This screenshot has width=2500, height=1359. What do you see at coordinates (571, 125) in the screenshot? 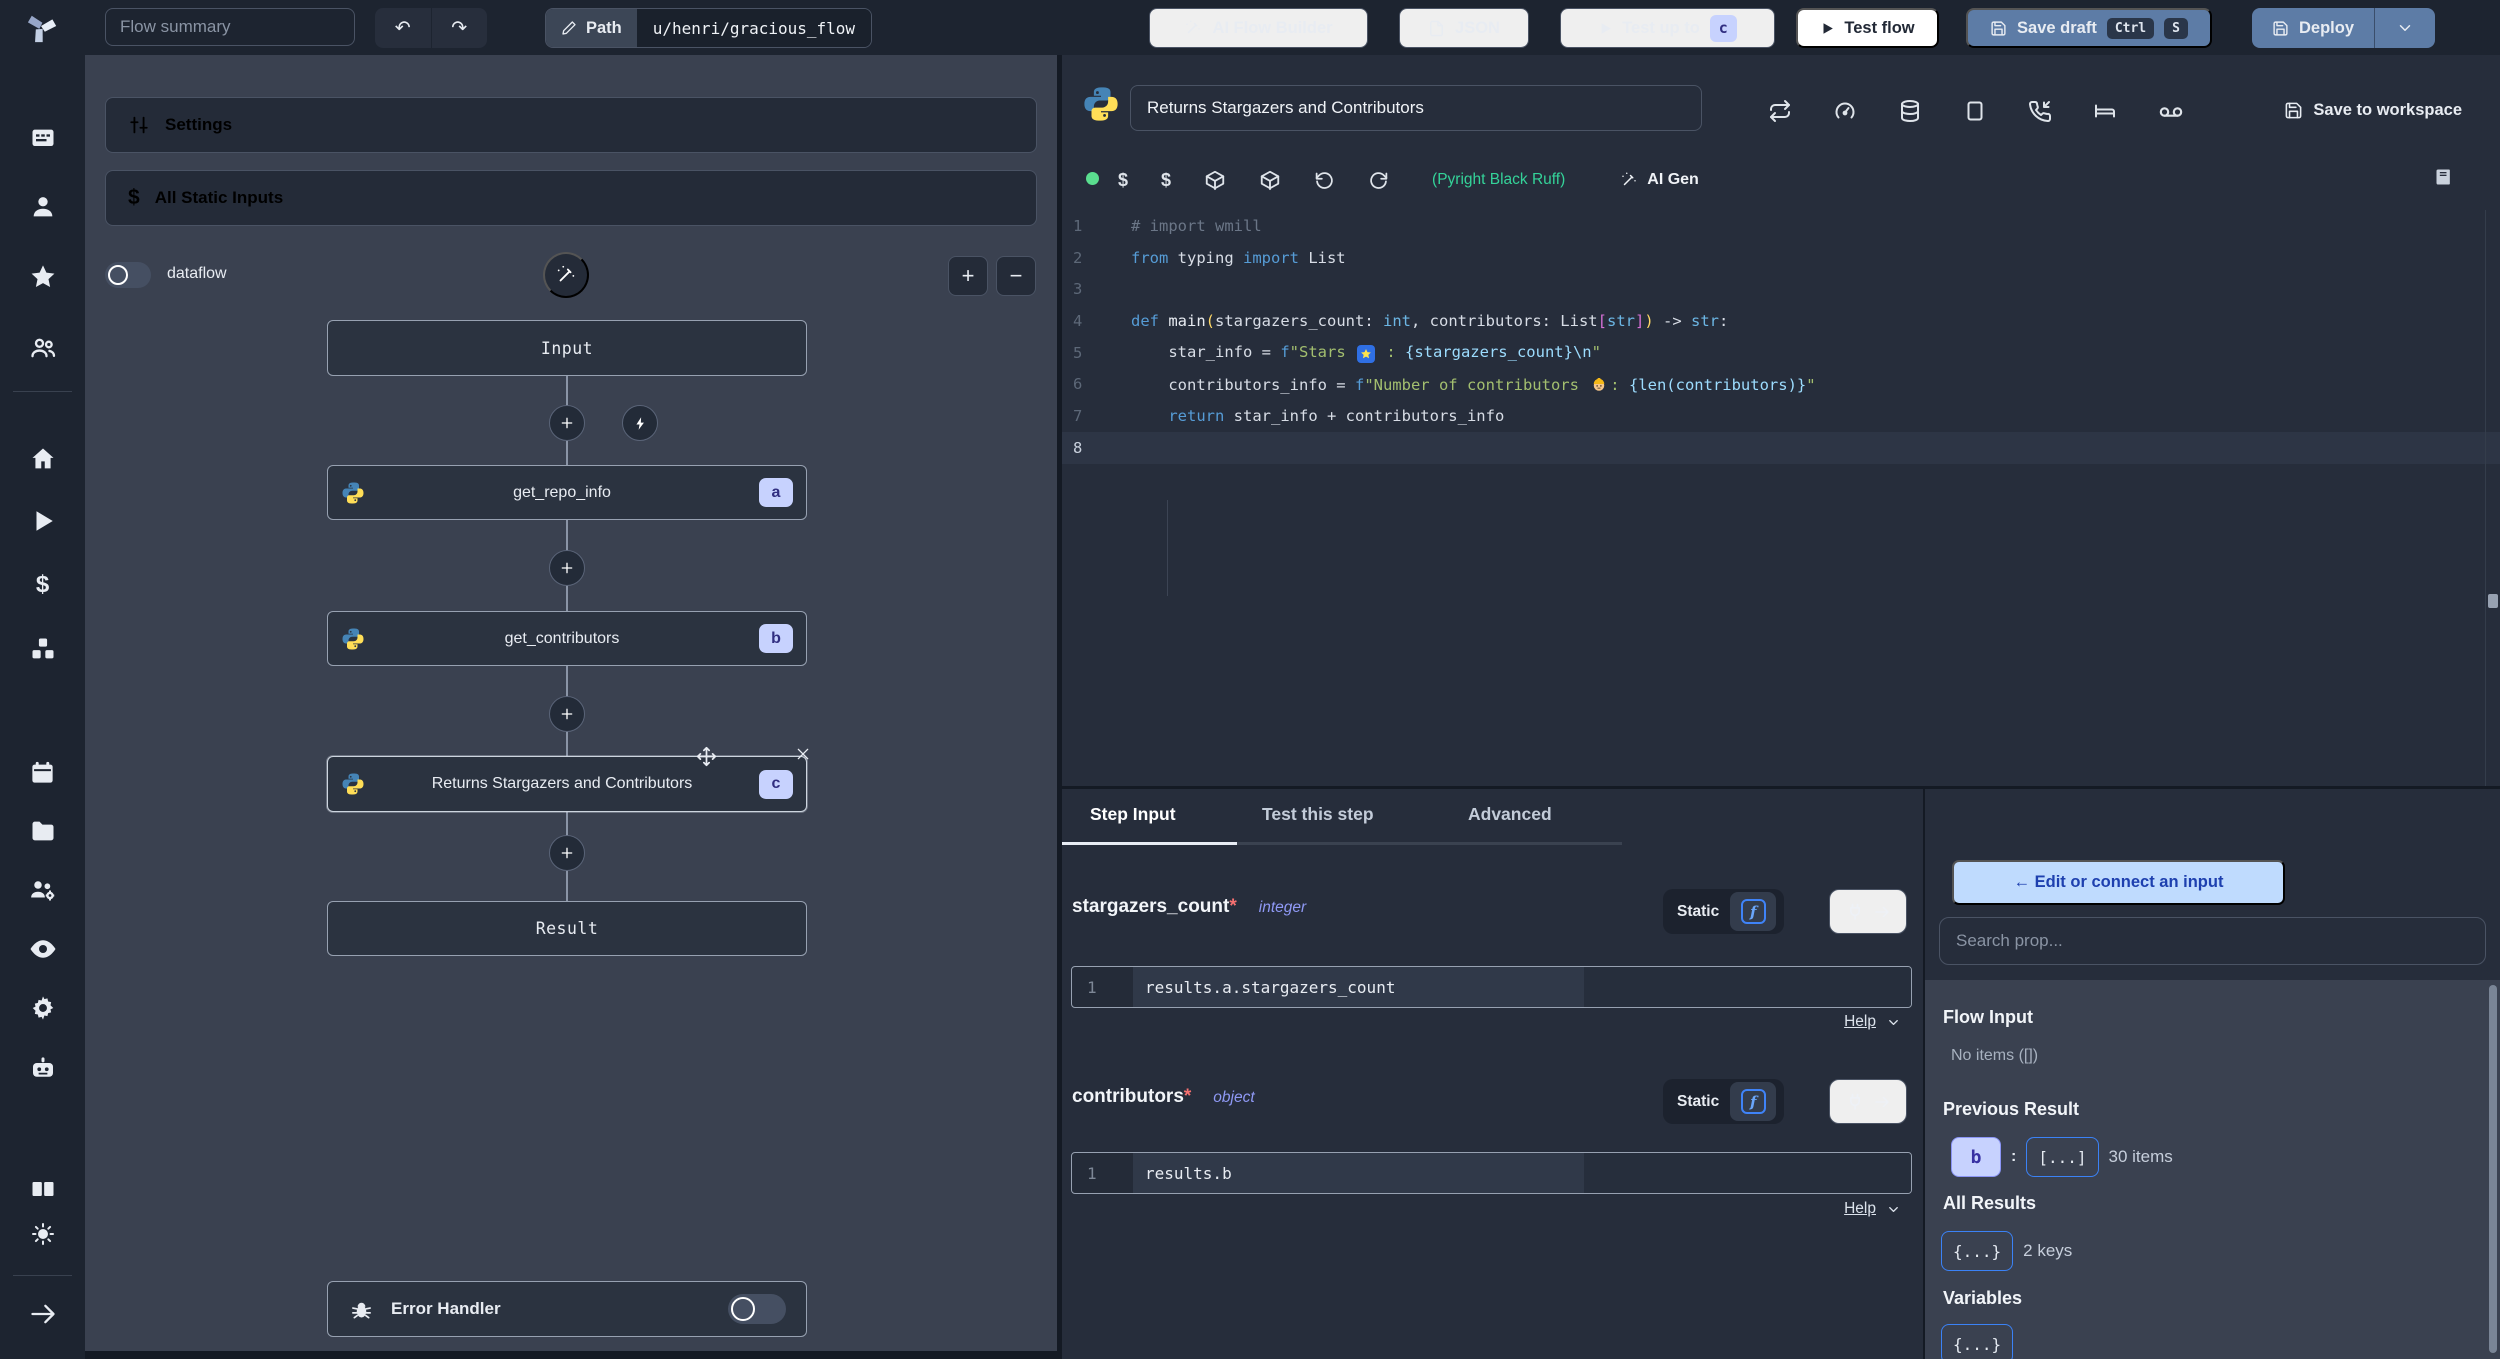
I see `flow-settings-button: Settings` at bounding box center [571, 125].